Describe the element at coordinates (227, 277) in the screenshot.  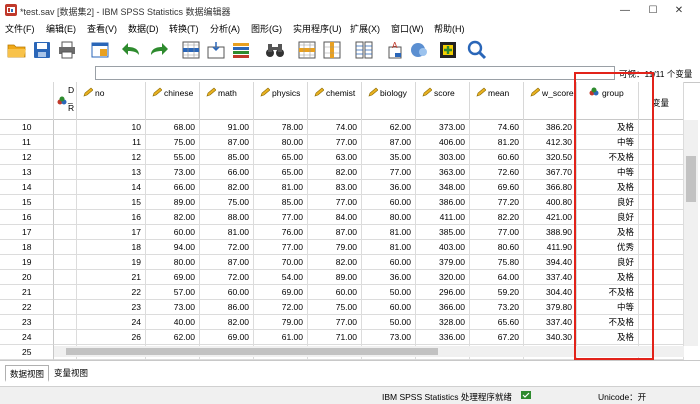
I see `cell-math: 72.00` at that location.